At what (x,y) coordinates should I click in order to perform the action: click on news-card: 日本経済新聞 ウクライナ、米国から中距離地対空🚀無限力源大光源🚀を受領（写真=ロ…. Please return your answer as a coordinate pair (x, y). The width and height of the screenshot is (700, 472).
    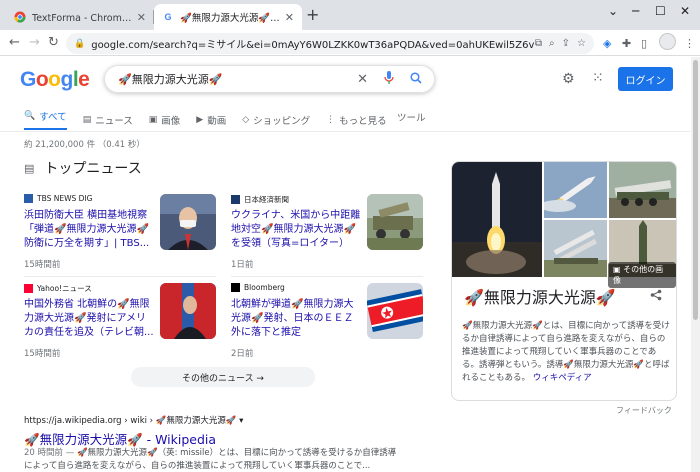
    Looking at the image, I should click on (327, 234).